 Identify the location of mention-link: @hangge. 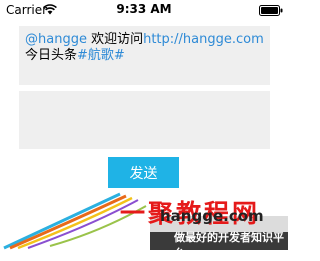
(56, 39).